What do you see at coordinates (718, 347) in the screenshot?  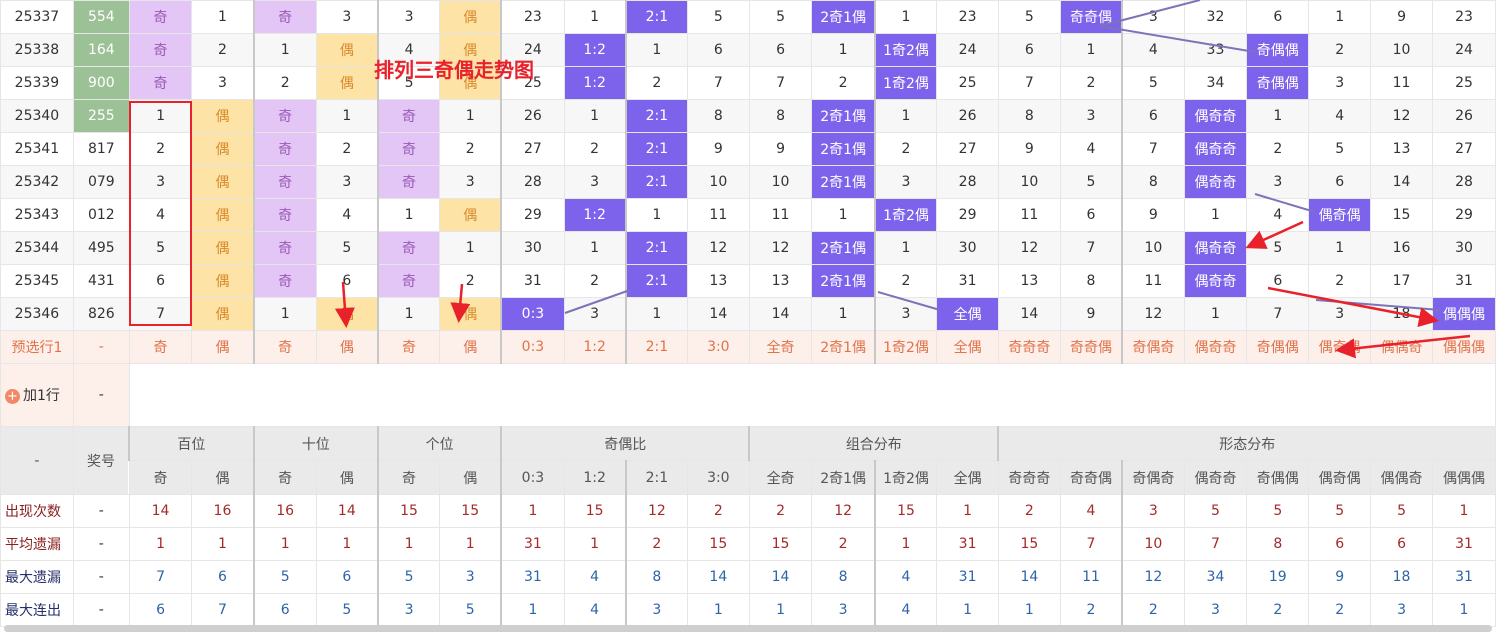 I see `preselect-cell: 3:0` at bounding box center [718, 347].